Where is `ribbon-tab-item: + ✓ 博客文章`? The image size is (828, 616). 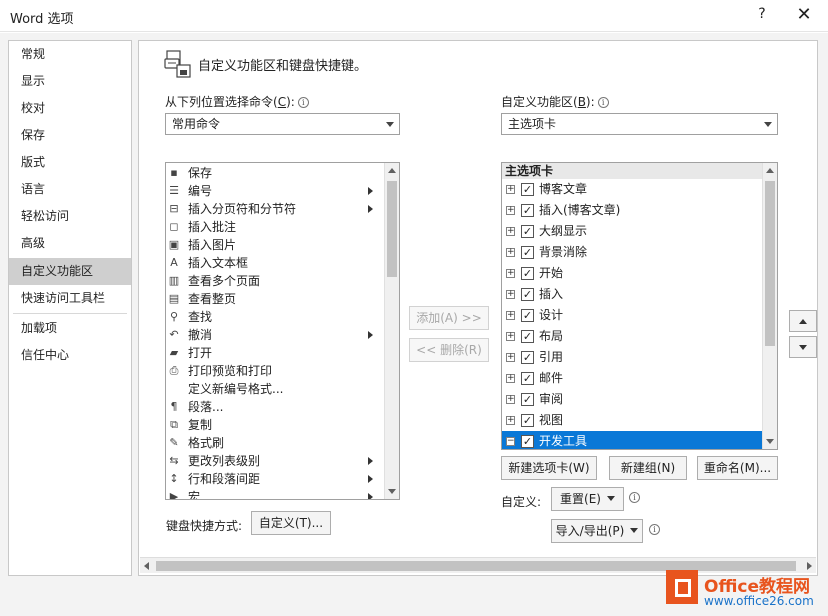
ribbon-tab-item: + ✓ 博客文章 is located at coordinates (632, 189).